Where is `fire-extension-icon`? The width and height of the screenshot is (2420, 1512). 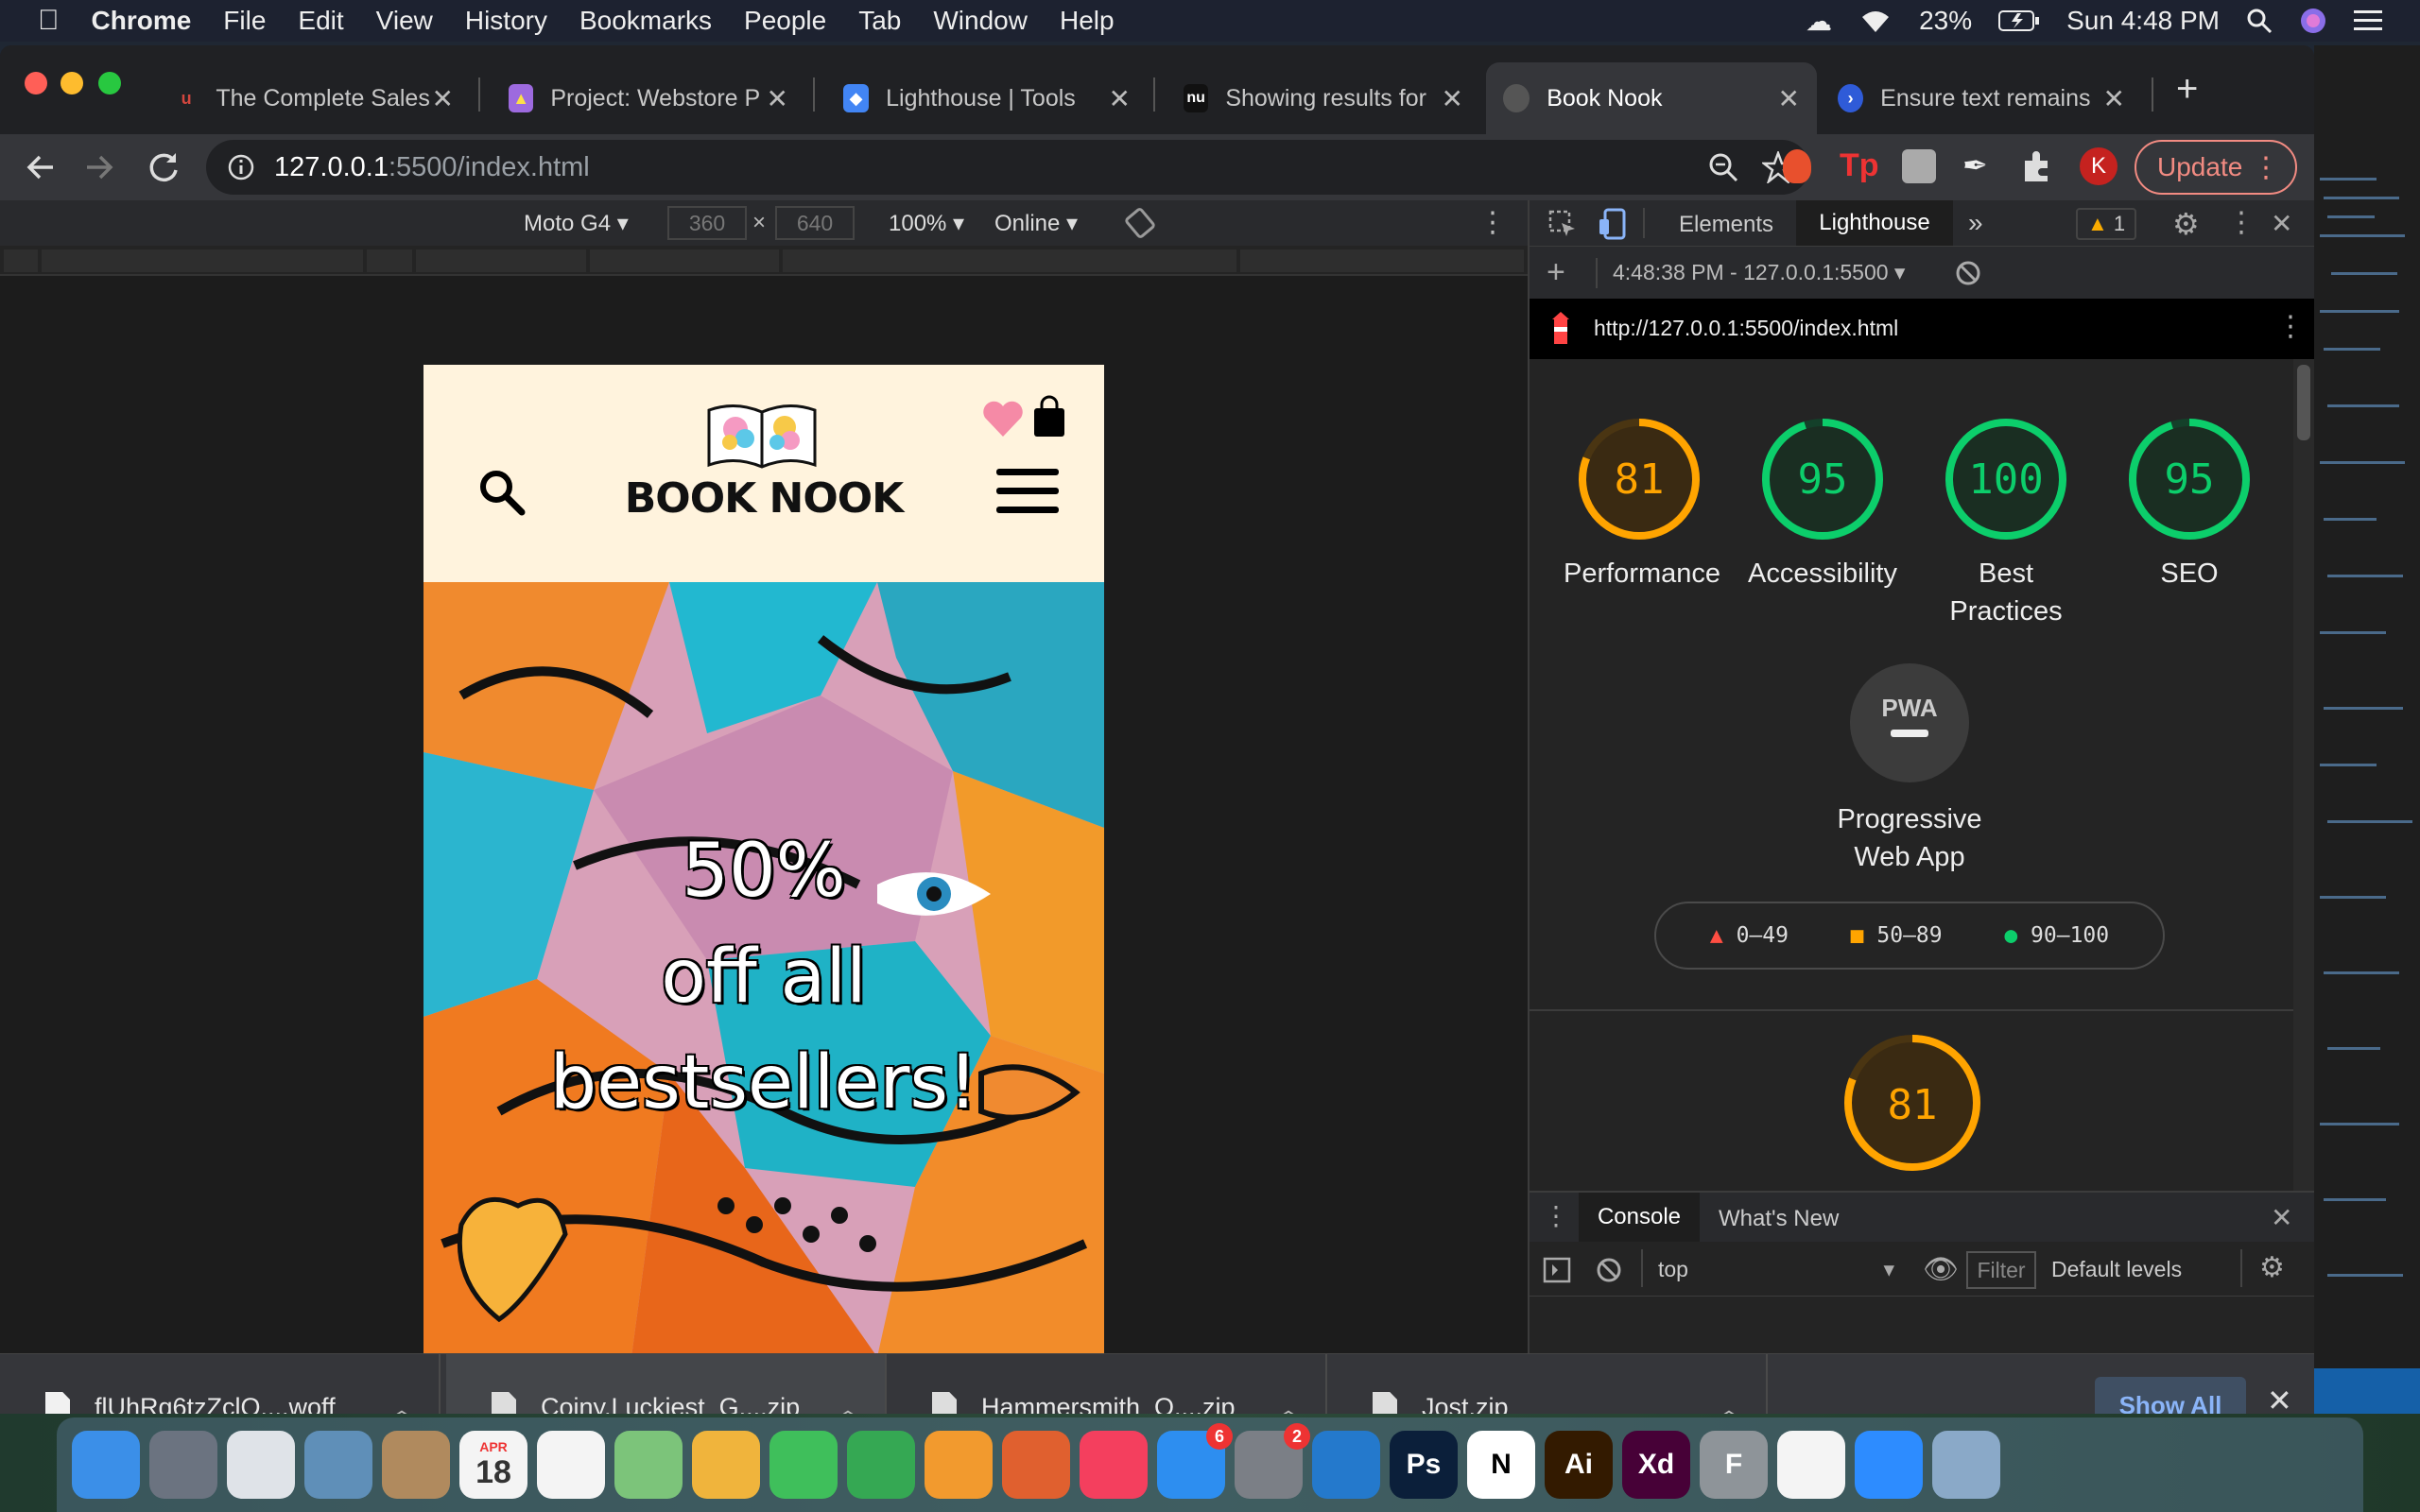
fire-extension-icon is located at coordinates (1797, 166).